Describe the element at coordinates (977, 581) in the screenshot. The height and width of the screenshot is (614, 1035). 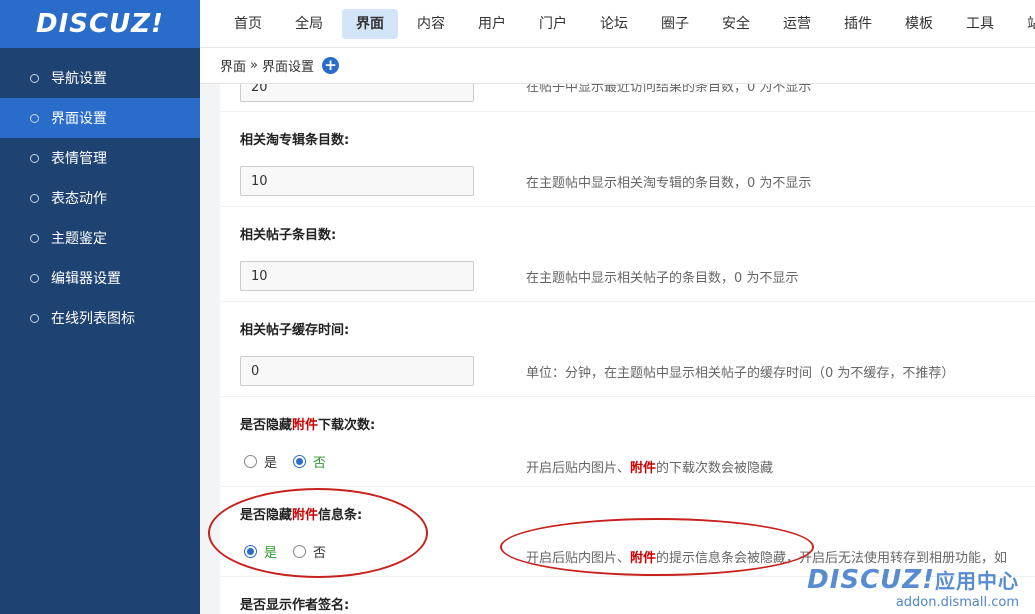
I see `watermark-cn-text: 应用中心` at that location.